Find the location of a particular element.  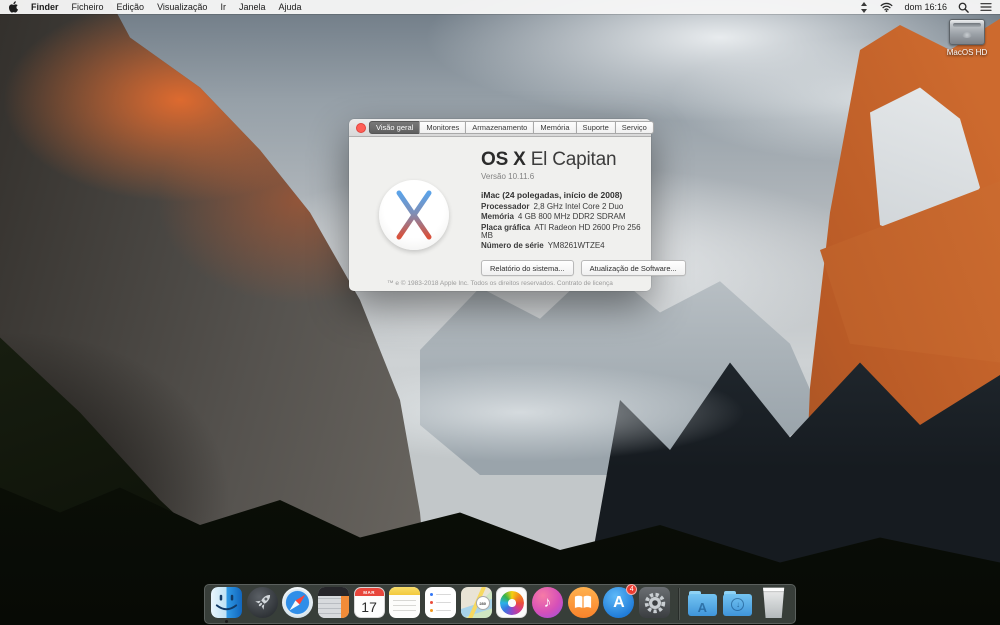

itunes-icon: ♪ is located at coordinates (548, 602).